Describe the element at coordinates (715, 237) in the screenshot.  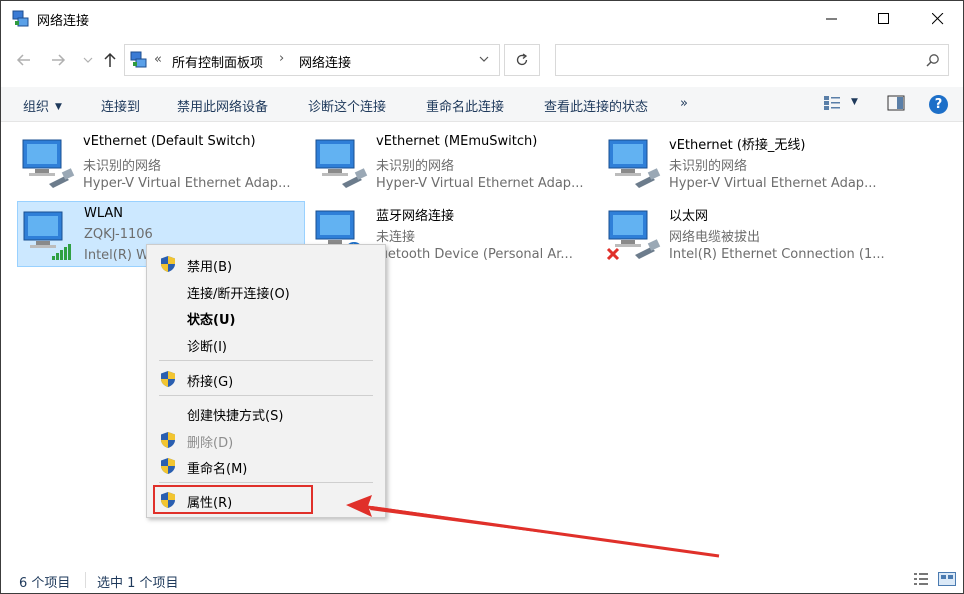
I see `connection-status: 网络电缆被拔出` at that location.